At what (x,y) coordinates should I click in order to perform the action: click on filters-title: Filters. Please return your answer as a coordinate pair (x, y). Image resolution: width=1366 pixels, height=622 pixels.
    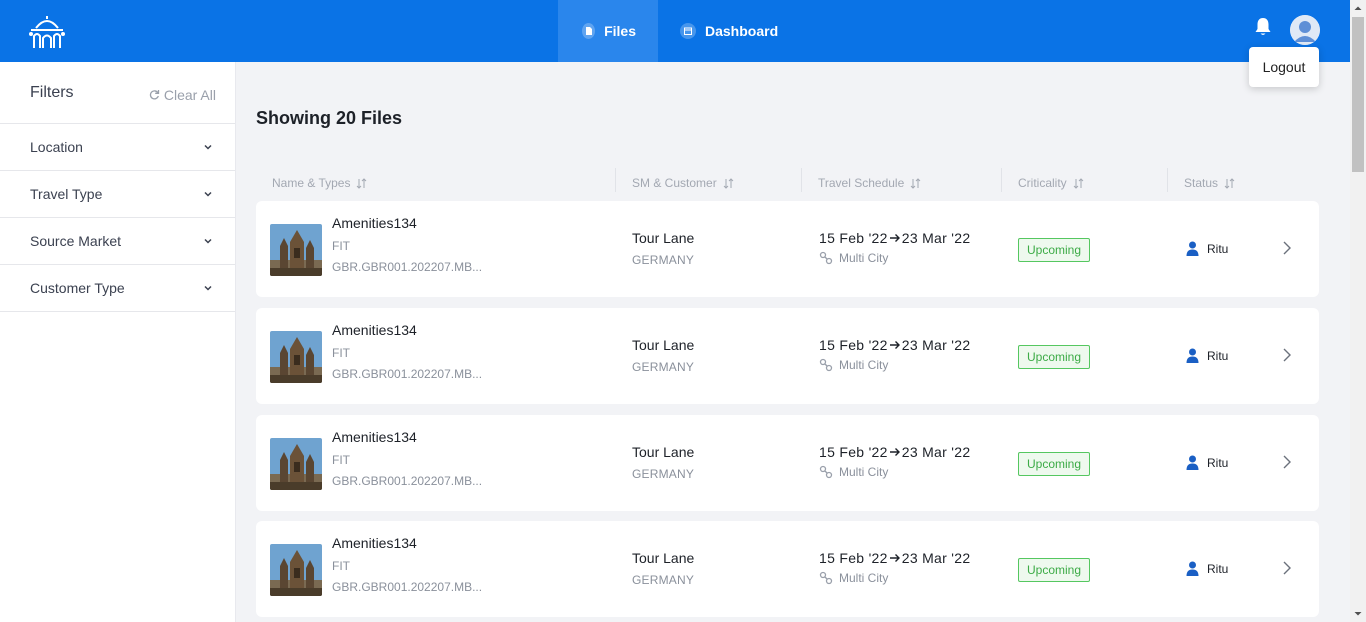
    Looking at the image, I should click on (52, 92).